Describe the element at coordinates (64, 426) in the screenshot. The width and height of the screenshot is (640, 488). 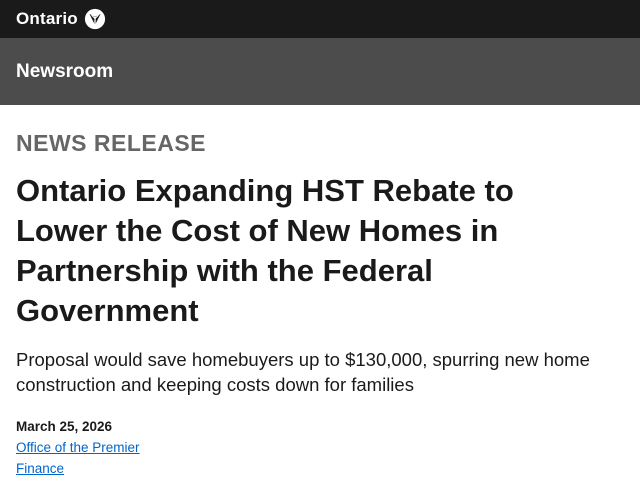
I see `release-date: March 25, 2026` at that location.